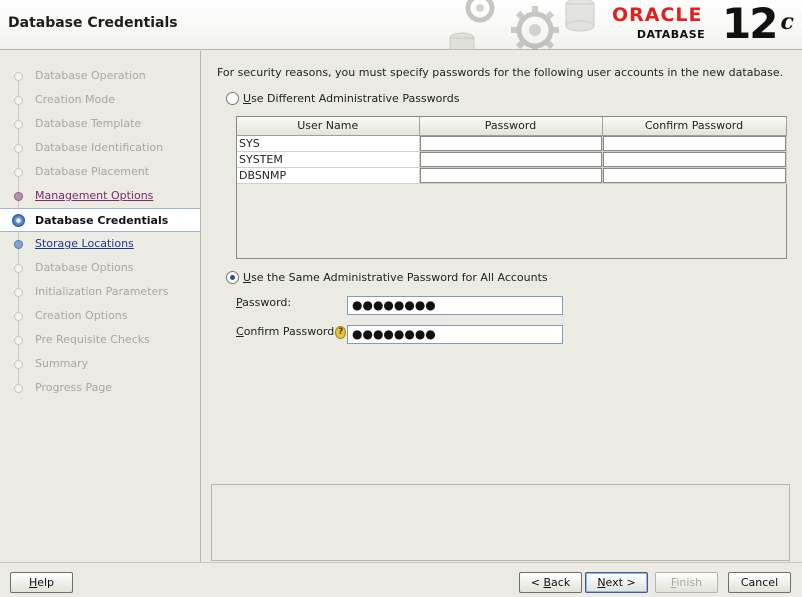 Image resolution: width=802 pixels, height=597 pixels. Describe the element at coordinates (75, 99) in the screenshot. I see `step-label: Creation Mode` at that location.